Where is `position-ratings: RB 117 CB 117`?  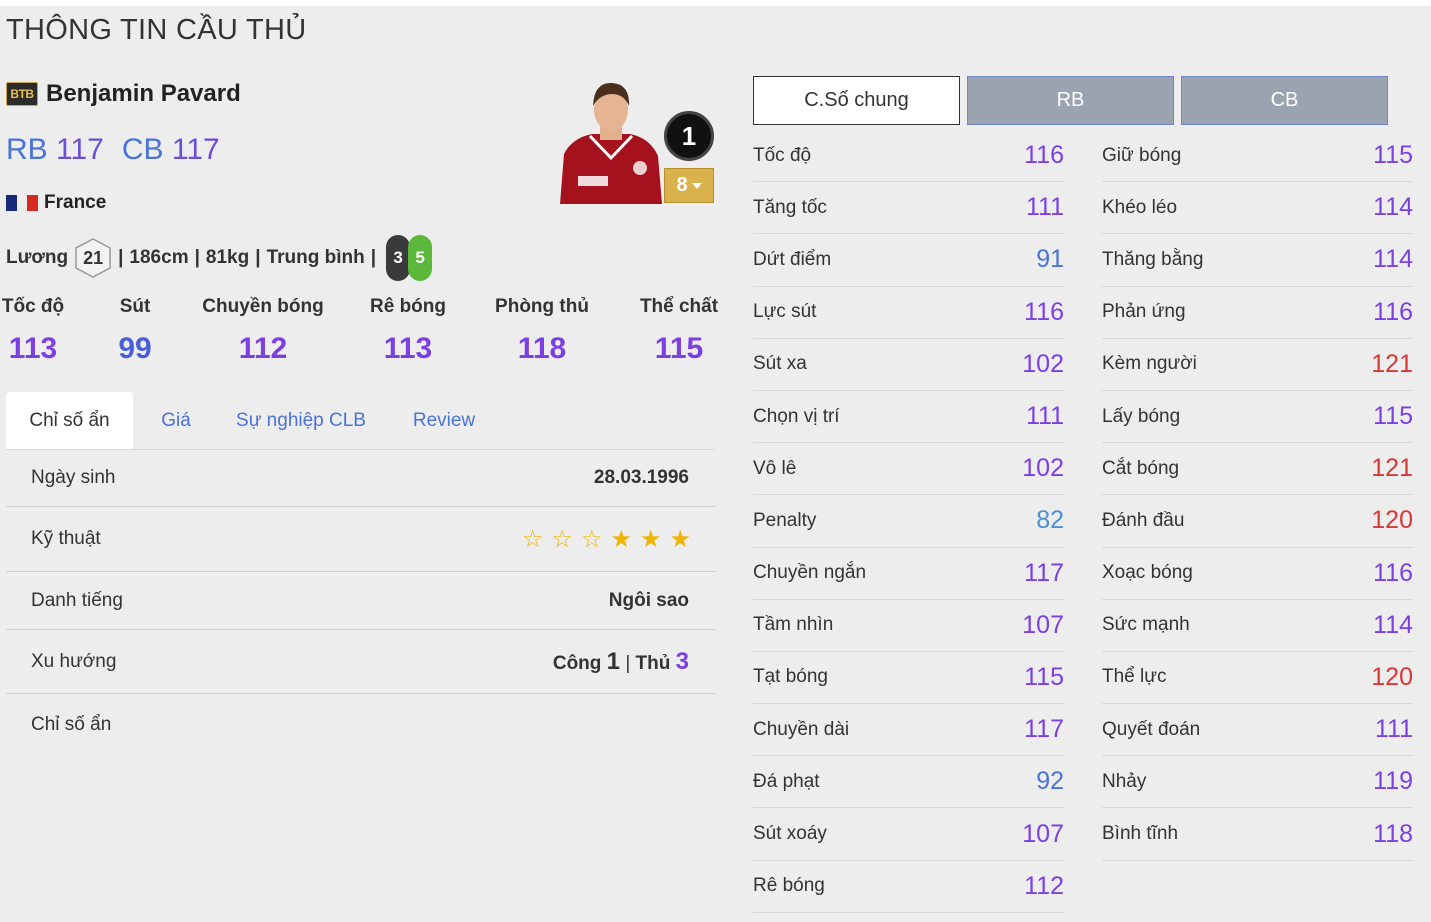
position-ratings: RB 117 CB 117 is located at coordinates (113, 150).